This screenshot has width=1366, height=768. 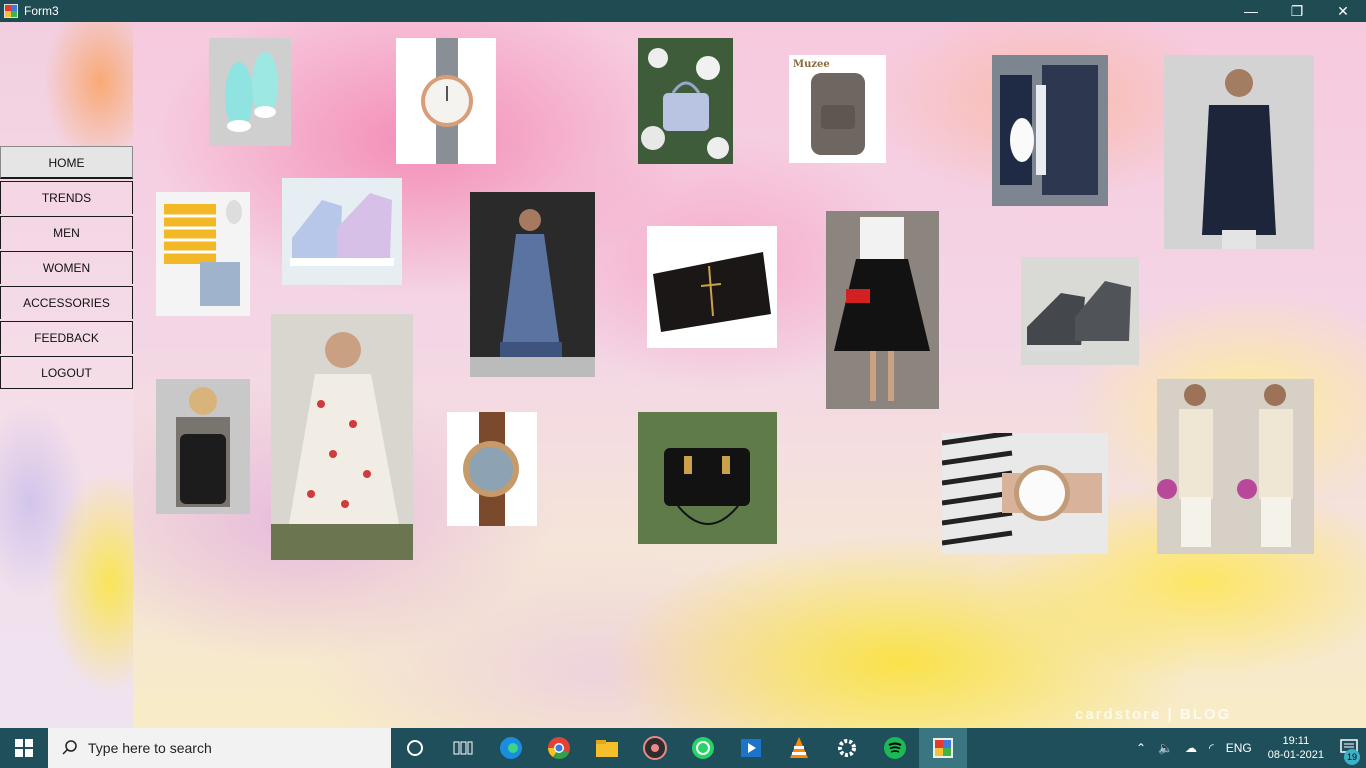 I want to click on vlc-icon, so click(x=799, y=748).